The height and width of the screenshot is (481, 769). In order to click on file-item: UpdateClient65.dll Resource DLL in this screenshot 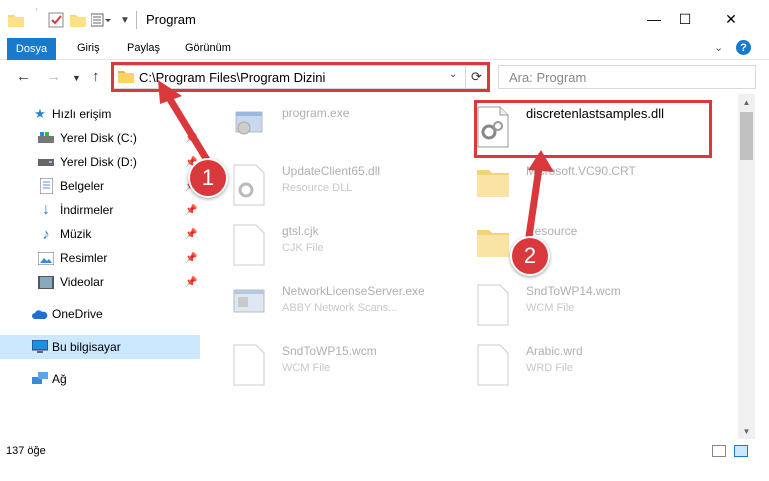, I will do `click(352, 186)`.